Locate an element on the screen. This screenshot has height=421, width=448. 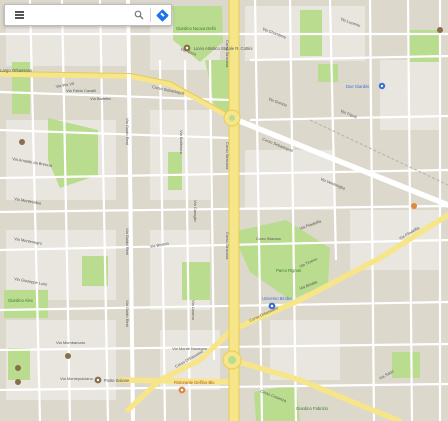
street-label: Via Montepulciano is located at coordinates (77, 378).